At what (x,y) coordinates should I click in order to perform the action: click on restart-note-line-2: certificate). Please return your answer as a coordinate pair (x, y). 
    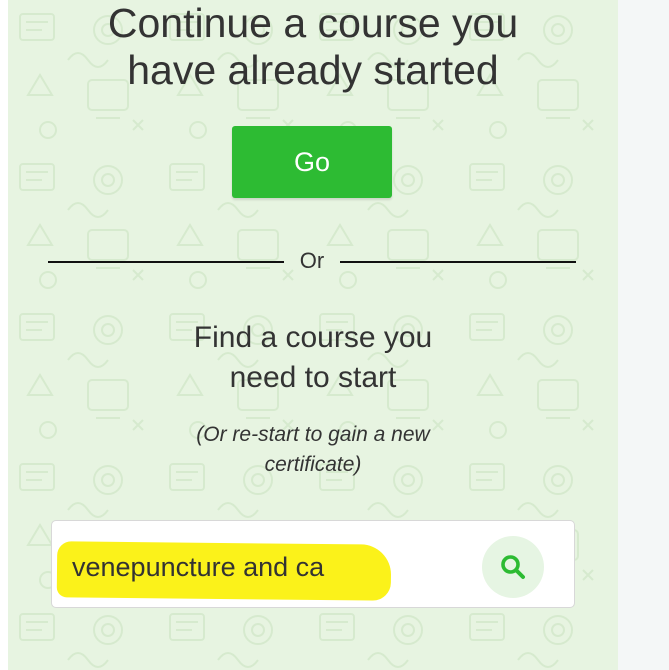
    Looking at the image, I should click on (313, 464).